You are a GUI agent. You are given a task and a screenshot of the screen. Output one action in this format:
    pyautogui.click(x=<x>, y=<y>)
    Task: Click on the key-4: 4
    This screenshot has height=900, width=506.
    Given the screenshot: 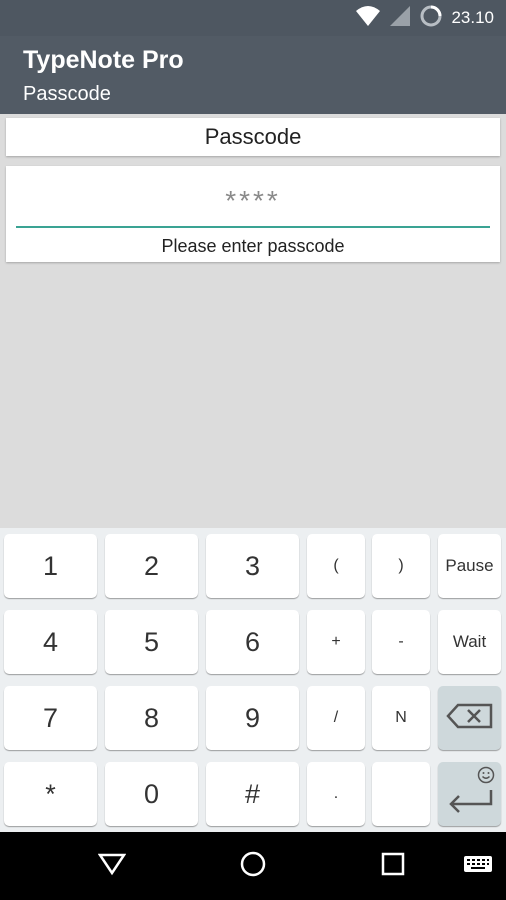 What is the action you would take?
    pyautogui.click(x=50, y=642)
    